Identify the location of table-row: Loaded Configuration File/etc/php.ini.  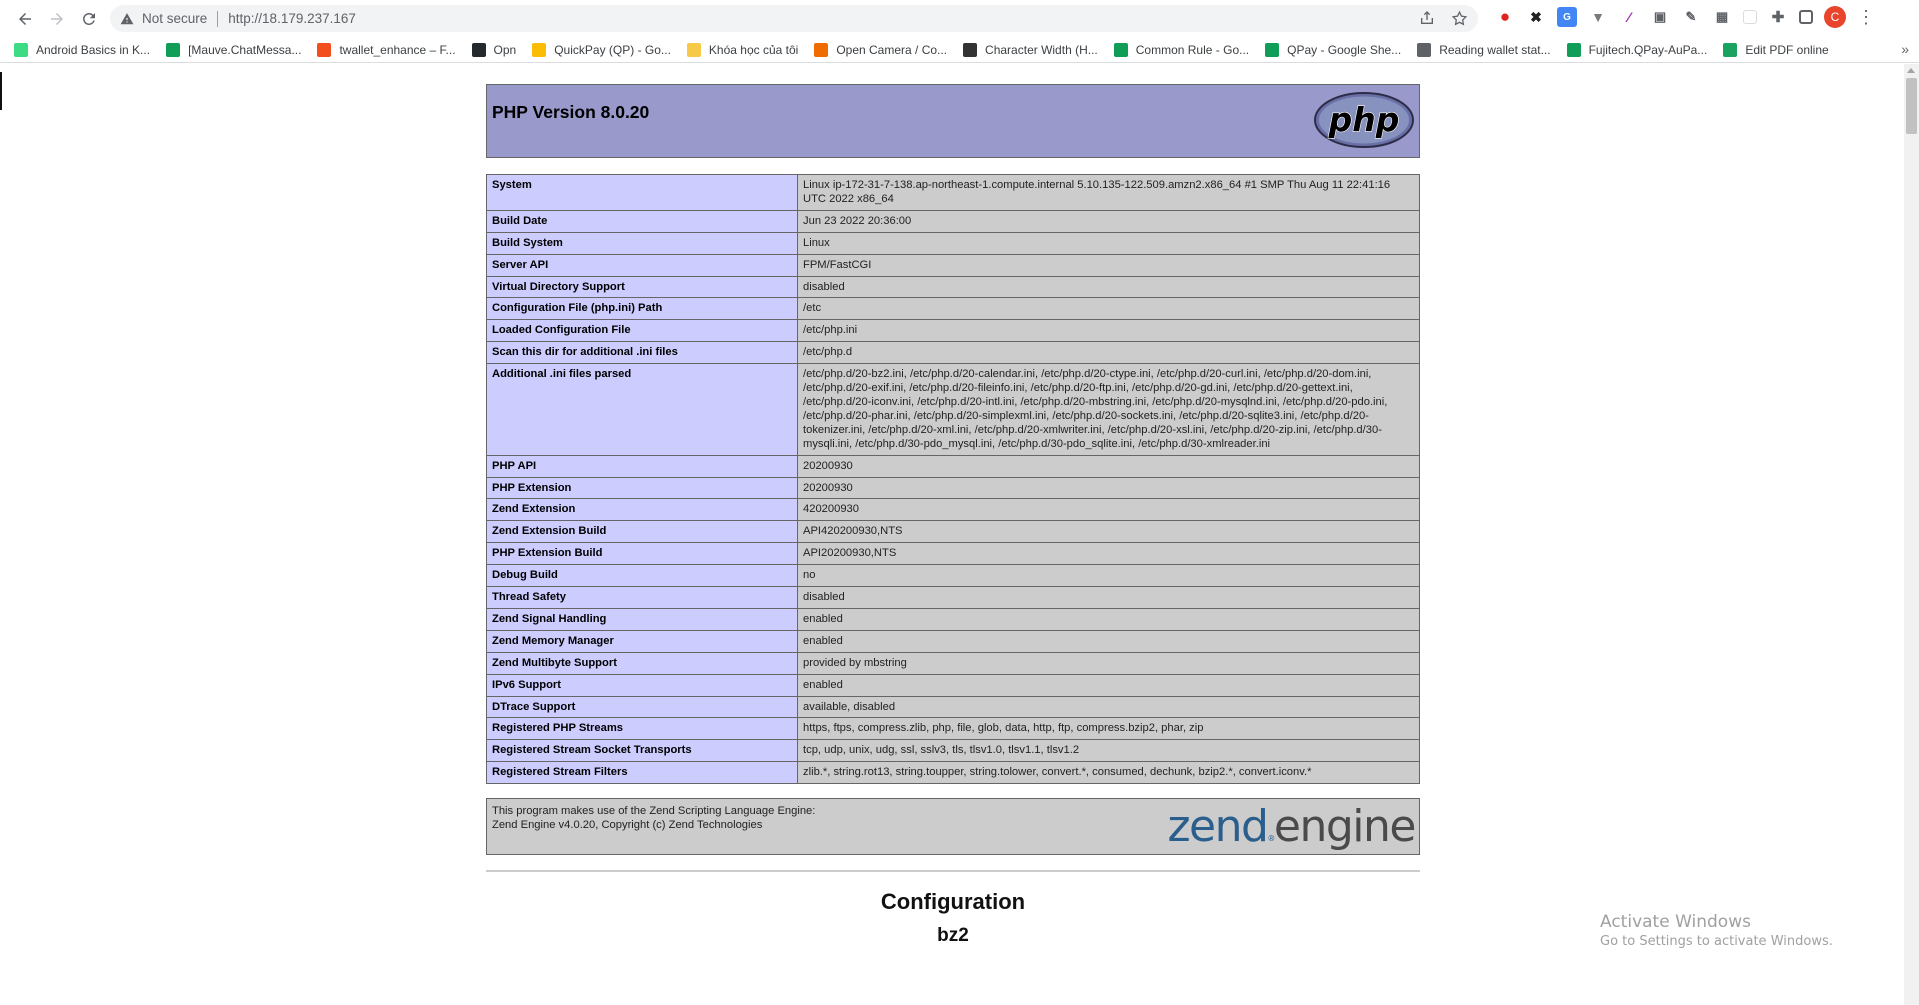
(953, 331).